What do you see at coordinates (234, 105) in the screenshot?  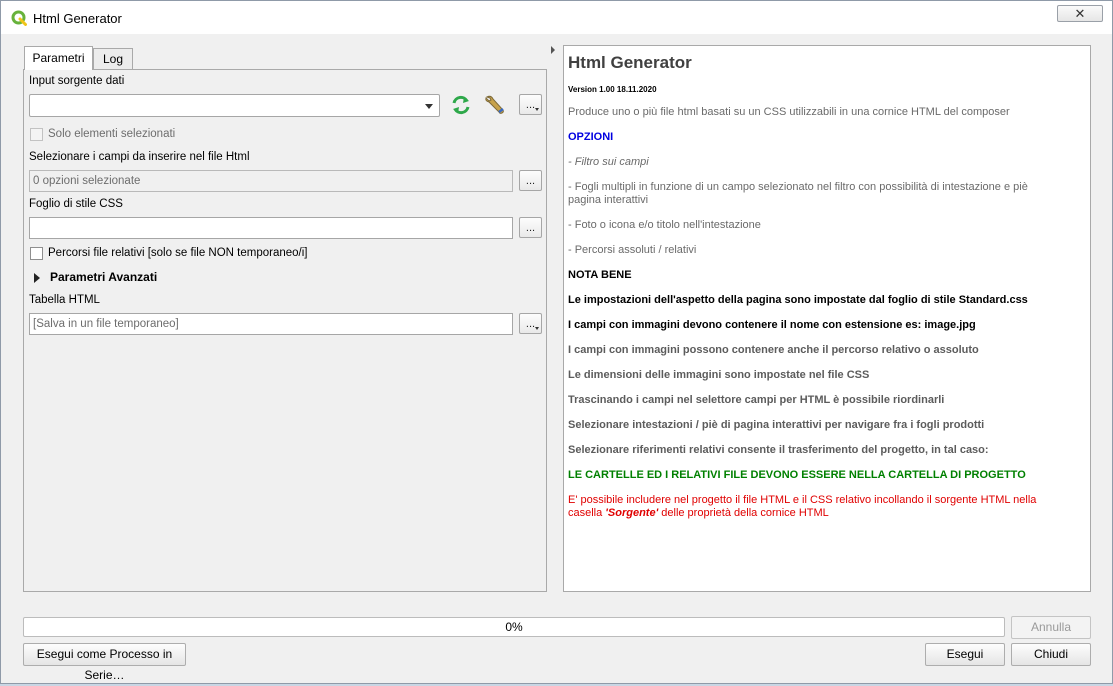 I see `input-source-combo` at bounding box center [234, 105].